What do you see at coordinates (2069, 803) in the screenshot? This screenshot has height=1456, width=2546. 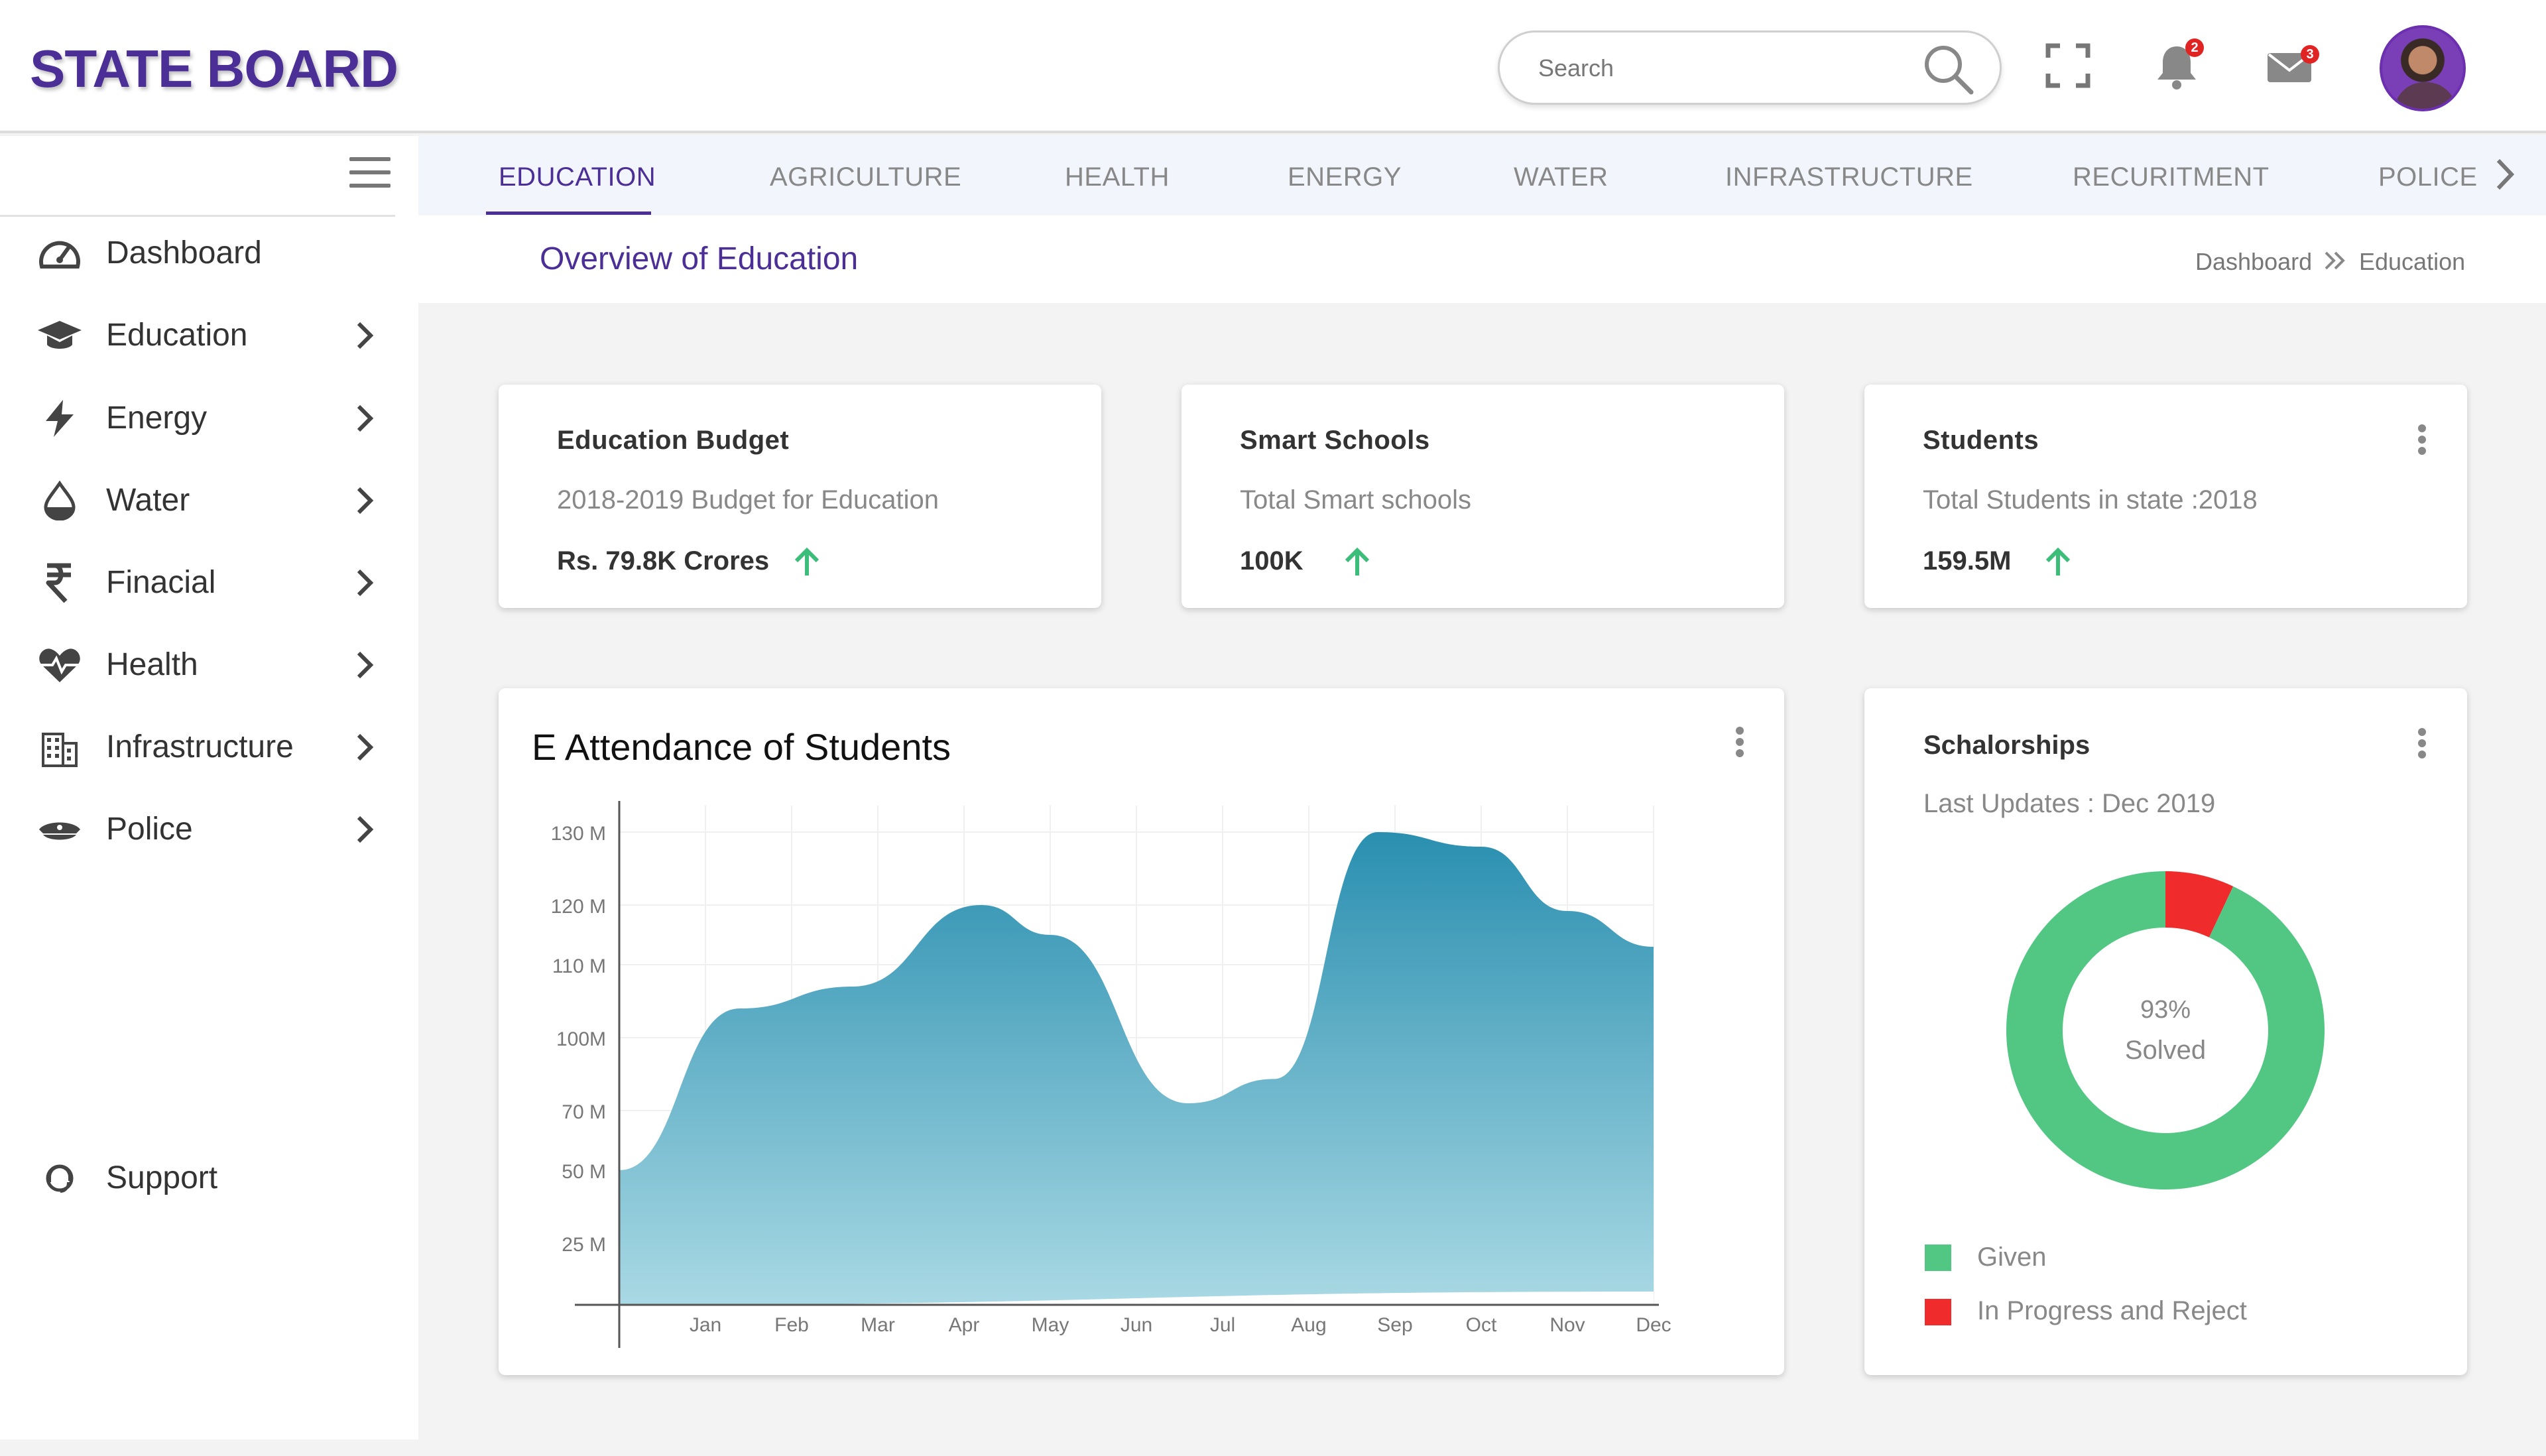 I see `scholarships-subtitle: Last Updates : Dec 2019` at bounding box center [2069, 803].